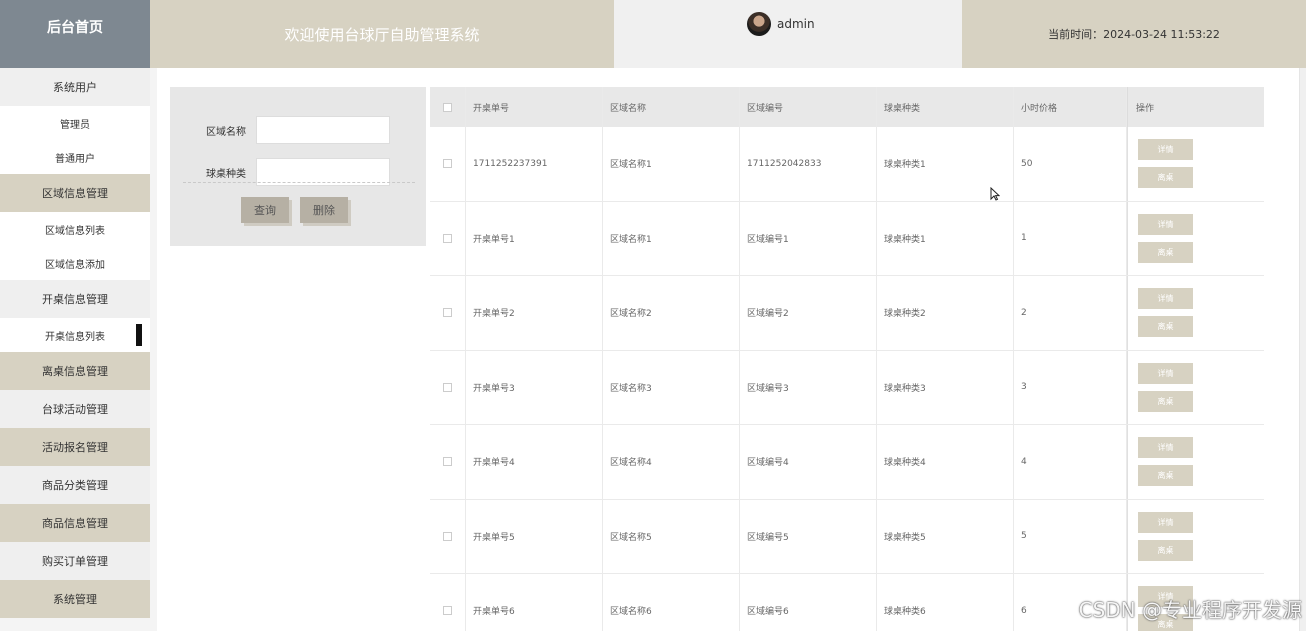 The height and width of the screenshot is (631, 1306). What do you see at coordinates (226, 132) in the screenshot?
I see `area-name-label: 区域名称` at bounding box center [226, 132].